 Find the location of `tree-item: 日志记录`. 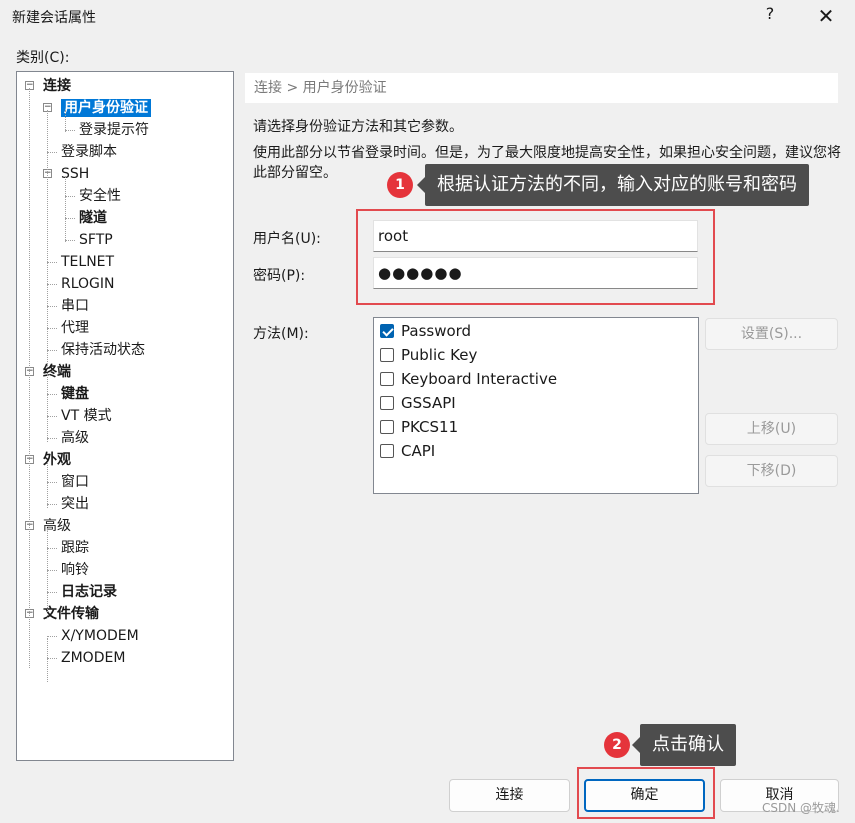

tree-item: 日志记录 is located at coordinates (89, 592).